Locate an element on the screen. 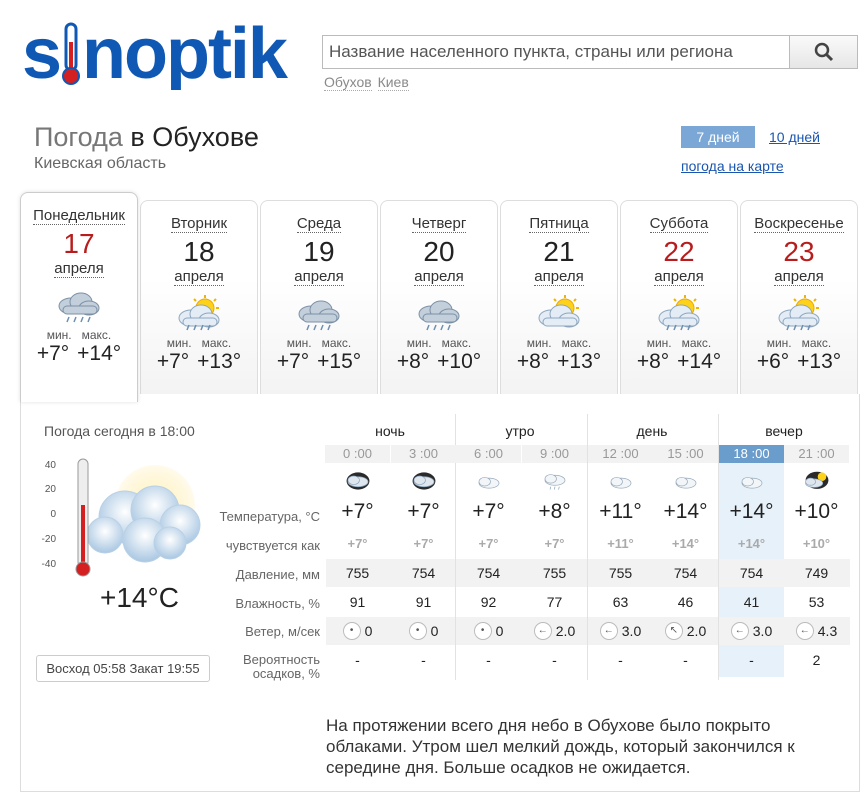 The width and height of the screenshot is (864, 793). row-label-feels-like: чувствуется как is located at coordinates (272, 545).